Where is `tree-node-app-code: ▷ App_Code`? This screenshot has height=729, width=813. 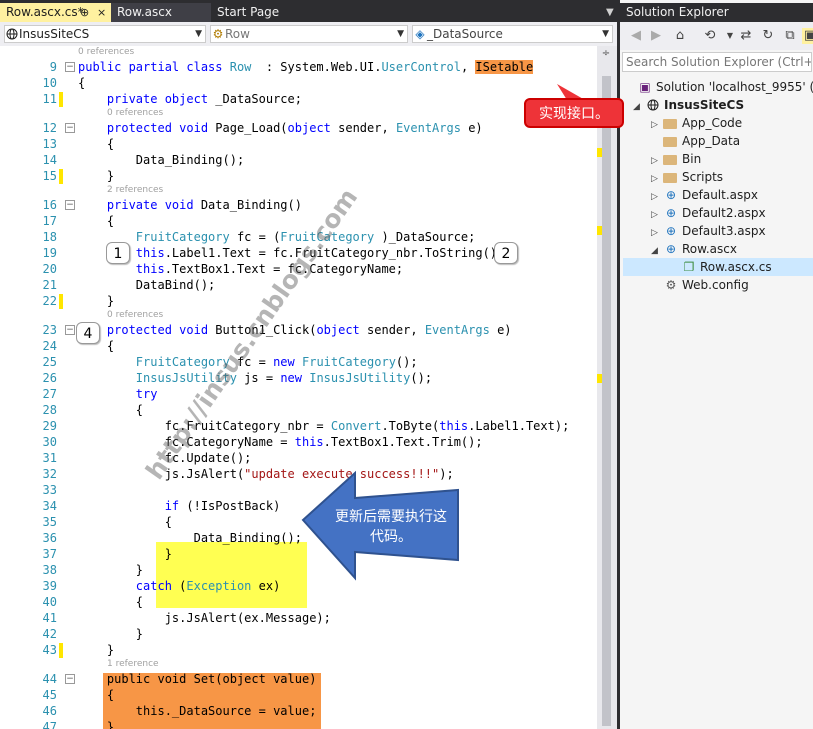 tree-node-app-code: ▷ App_Code is located at coordinates (696, 123).